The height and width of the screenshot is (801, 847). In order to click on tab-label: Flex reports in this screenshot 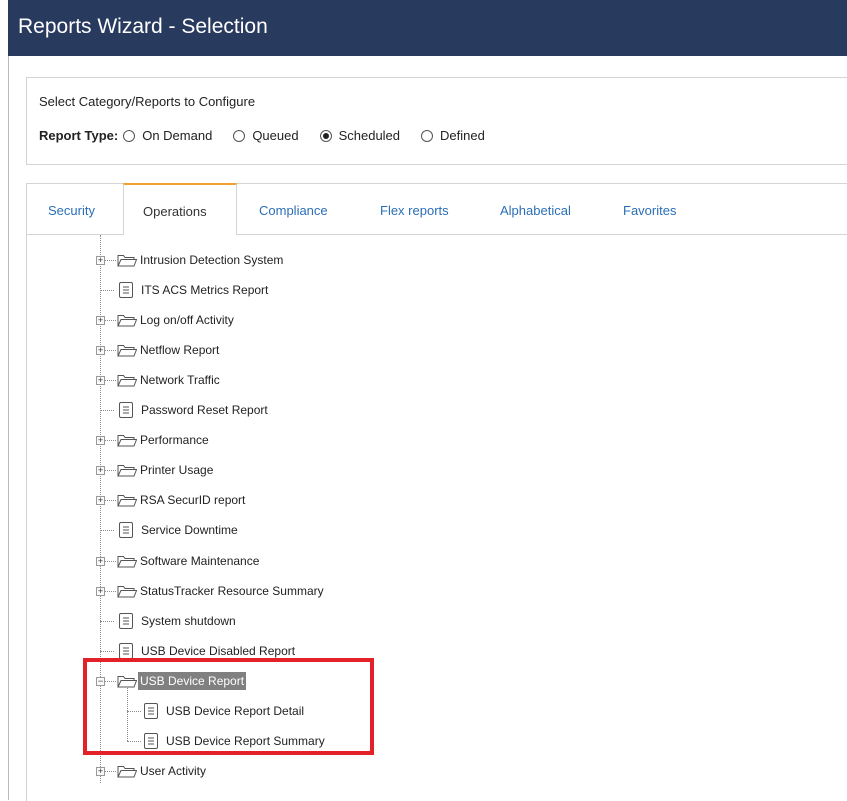, I will do `click(414, 210)`.